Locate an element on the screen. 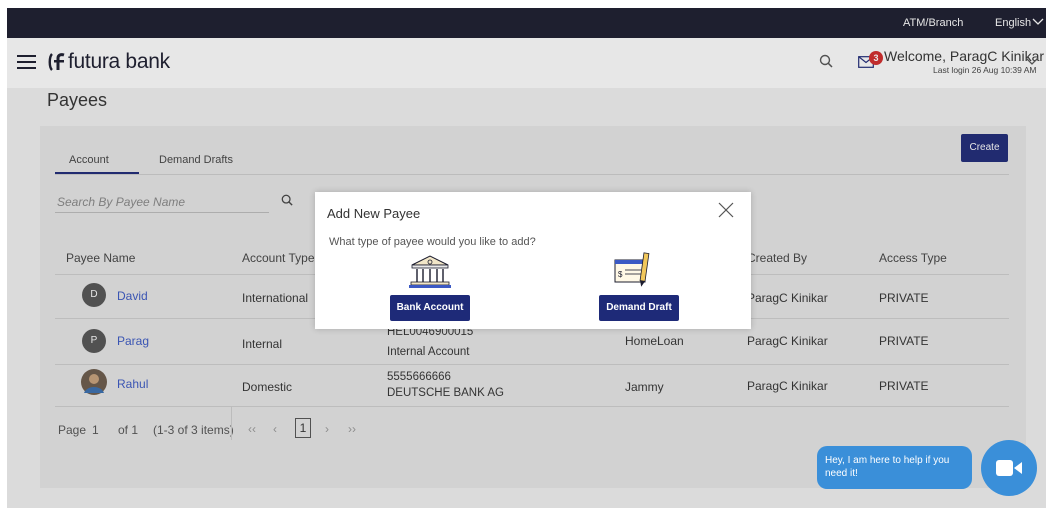  chatbot-bubble: Hey, I am here to help if you need it! is located at coordinates (894, 467).